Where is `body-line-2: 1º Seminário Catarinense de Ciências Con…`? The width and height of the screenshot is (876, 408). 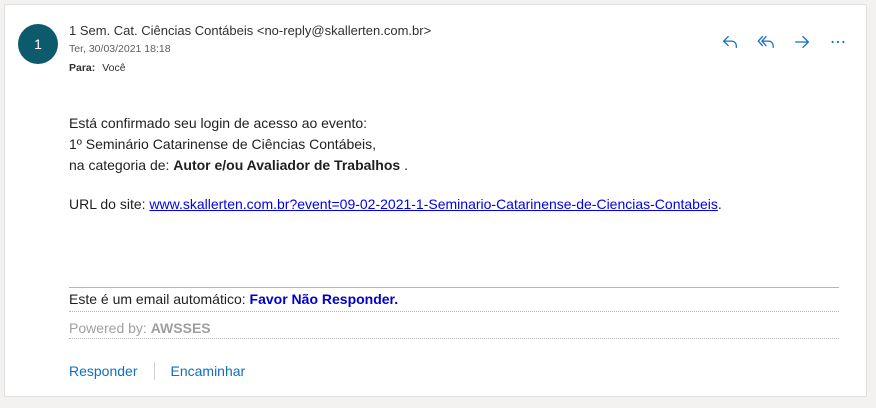
body-line-2: 1º Seminário Catarinense de Ciências Con… is located at coordinates (223, 144).